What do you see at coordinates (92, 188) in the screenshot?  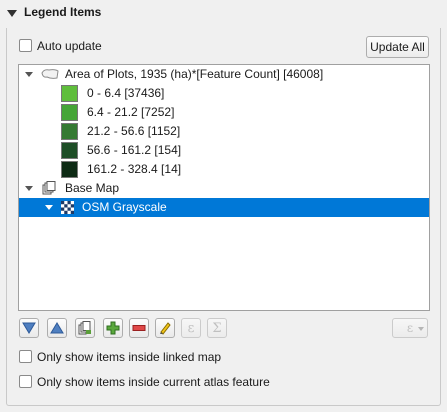 I see `group-label: Base Map` at bounding box center [92, 188].